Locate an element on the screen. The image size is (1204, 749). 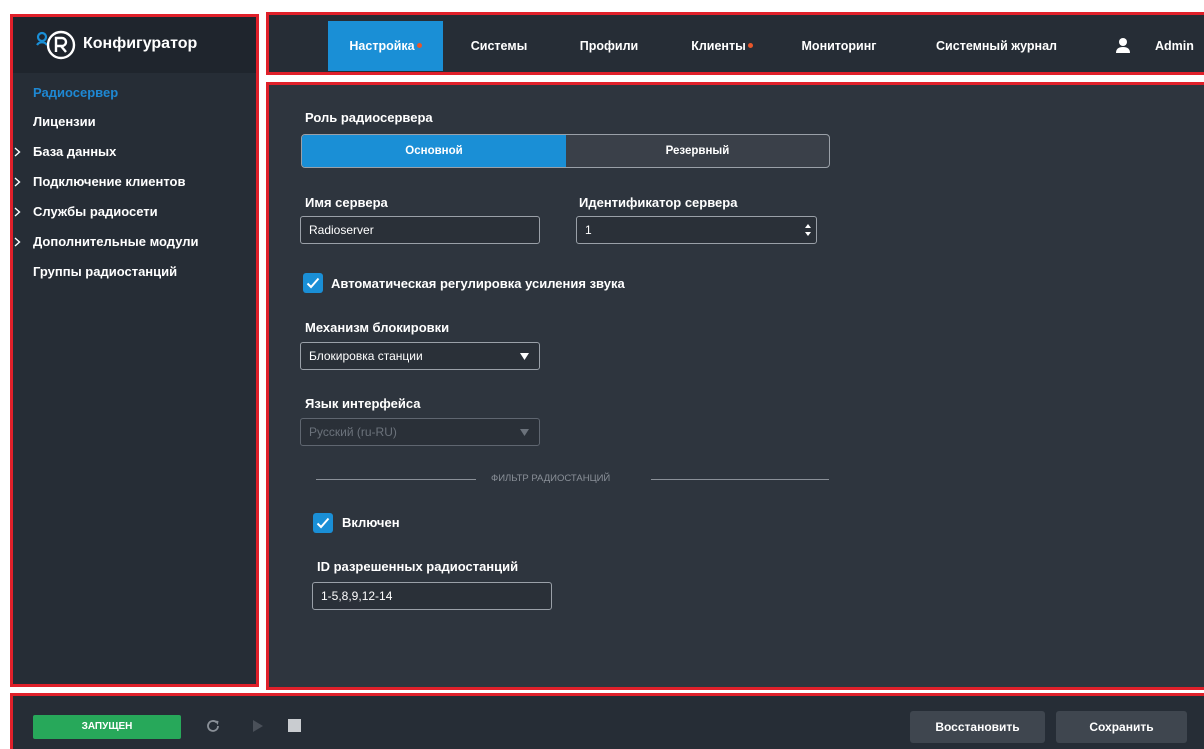
sidebar-item-label: Службы радиосети is located at coordinates (95, 211).